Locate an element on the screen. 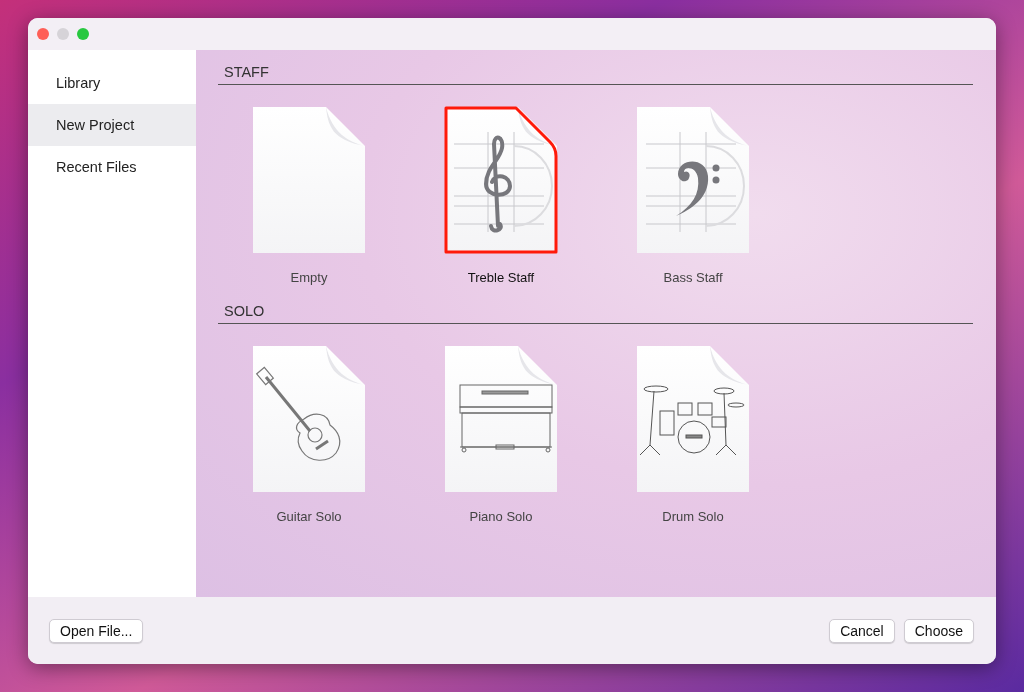 The width and height of the screenshot is (1024, 692). blank-document-icon is located at coordinates (309, 180).